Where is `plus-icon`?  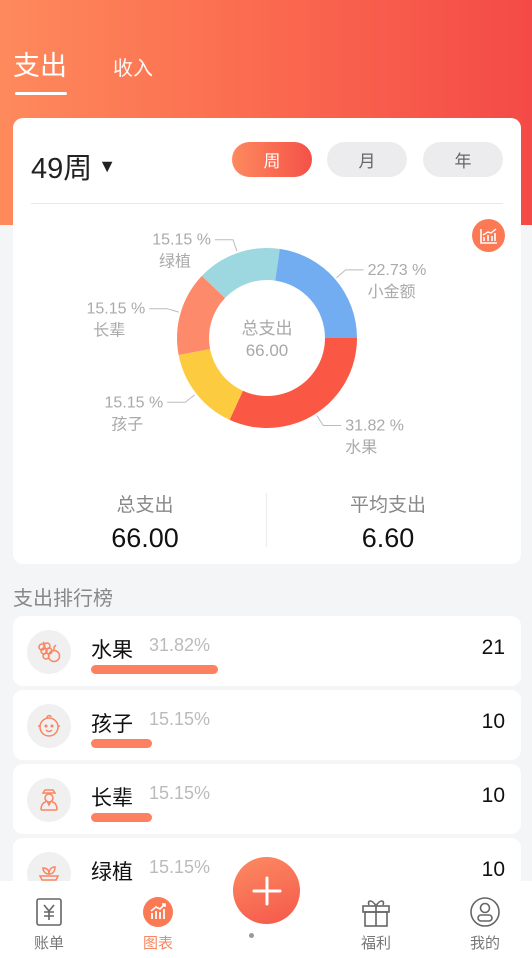
plus-icon is located at coordinates (266, 890).